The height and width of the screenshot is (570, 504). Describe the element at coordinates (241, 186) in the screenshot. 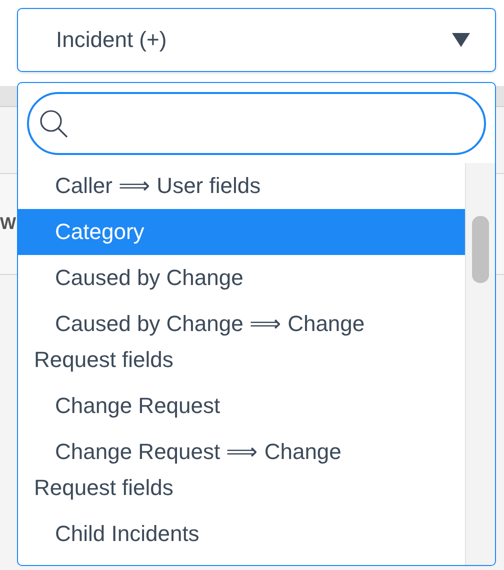

I see `option-item: Caller ⟹ User fields` at that location.